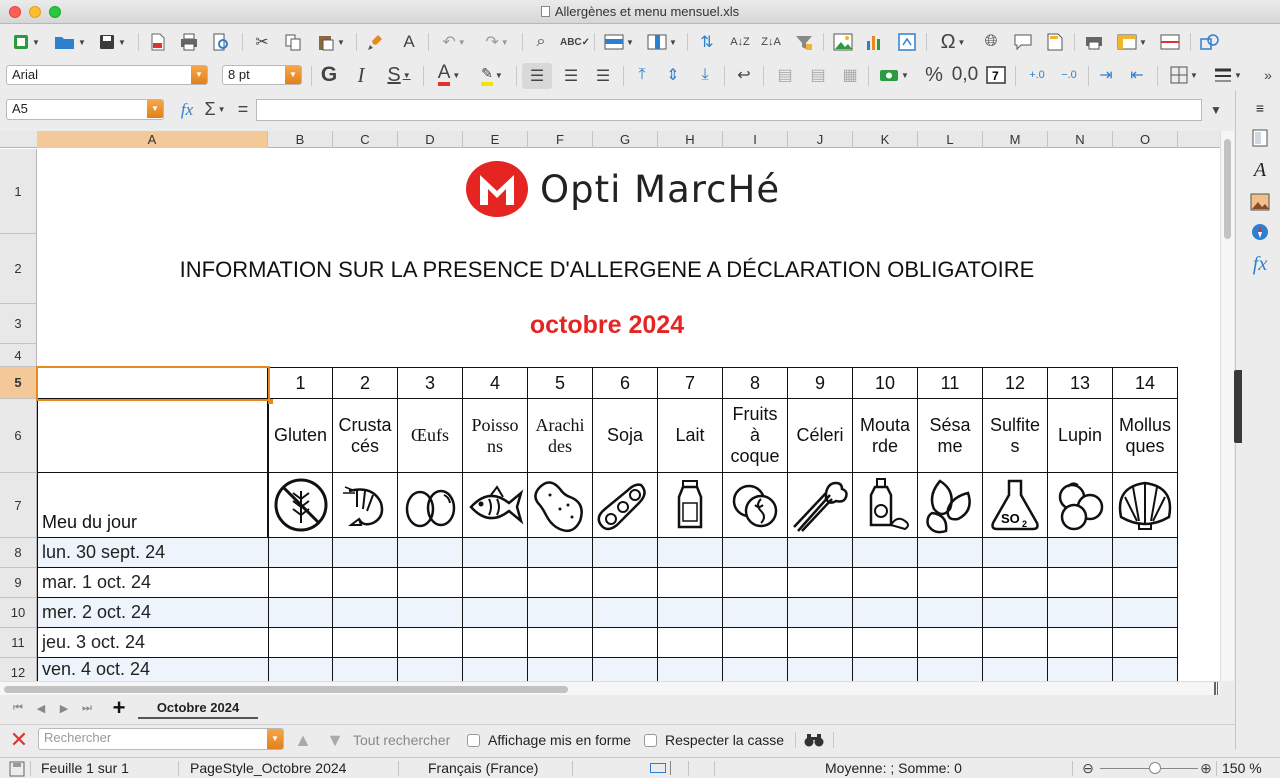  I want to click on column-header-k: K, so click(885, 139).